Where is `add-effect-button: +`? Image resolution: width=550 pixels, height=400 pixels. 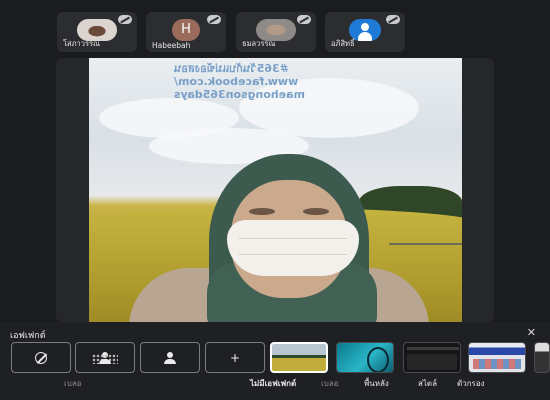 add-effect-button: + is located at coordinates (235, 357).